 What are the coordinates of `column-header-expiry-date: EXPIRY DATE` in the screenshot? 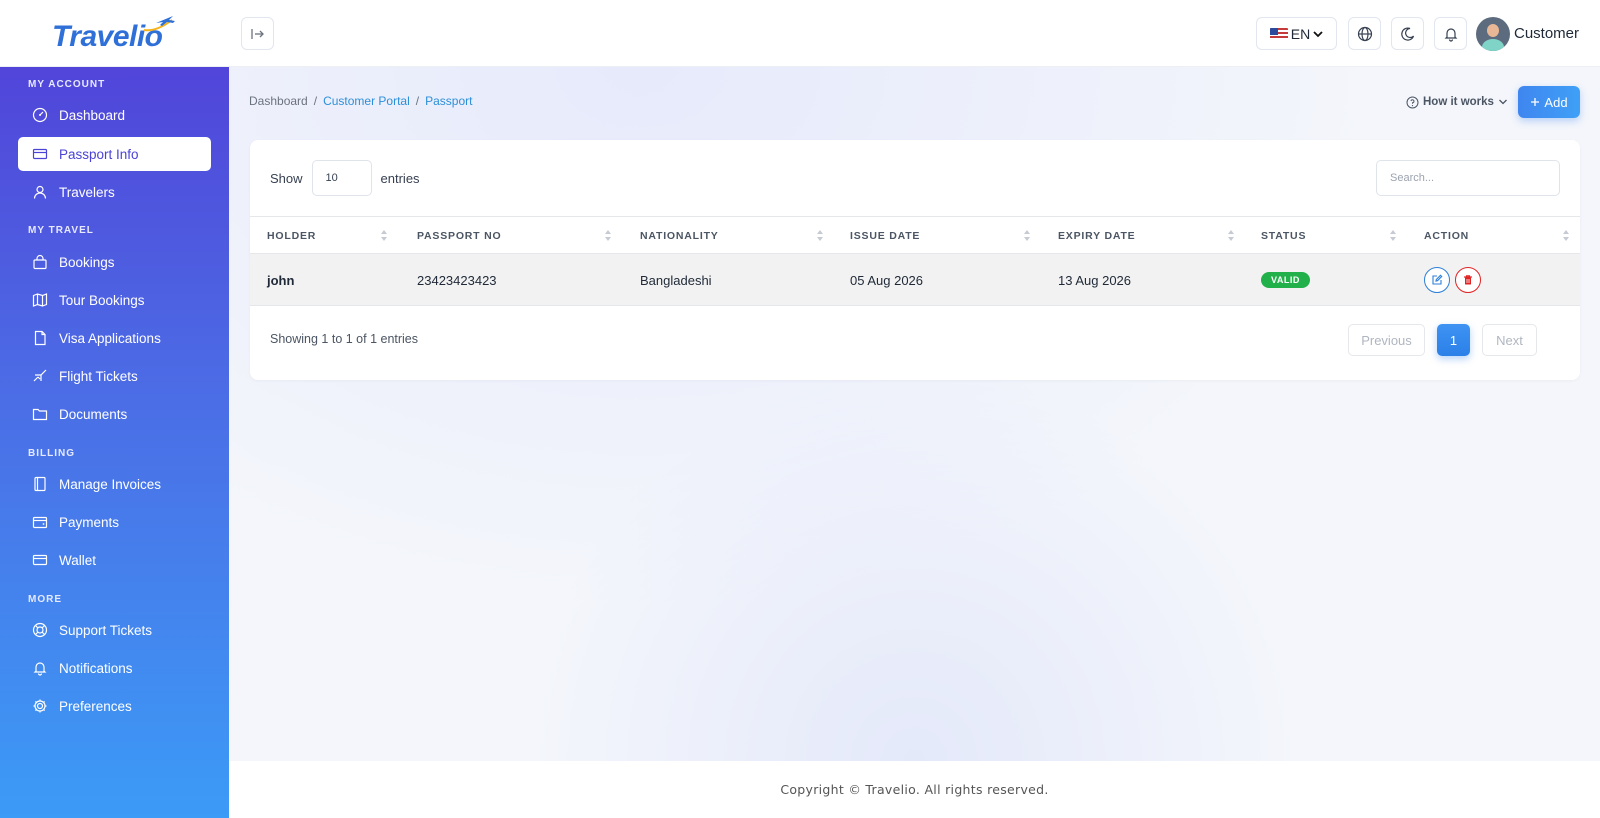 It's located at (1096, 236).